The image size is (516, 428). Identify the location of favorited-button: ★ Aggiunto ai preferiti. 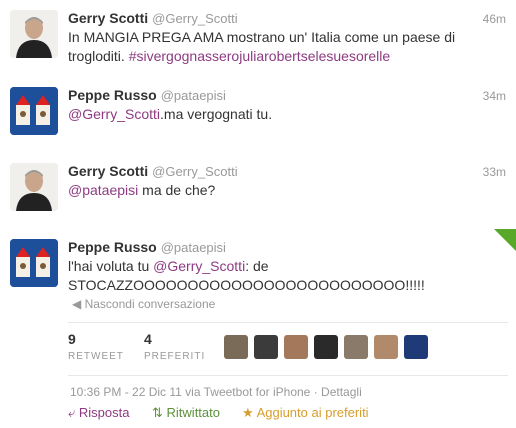
(305, 413).